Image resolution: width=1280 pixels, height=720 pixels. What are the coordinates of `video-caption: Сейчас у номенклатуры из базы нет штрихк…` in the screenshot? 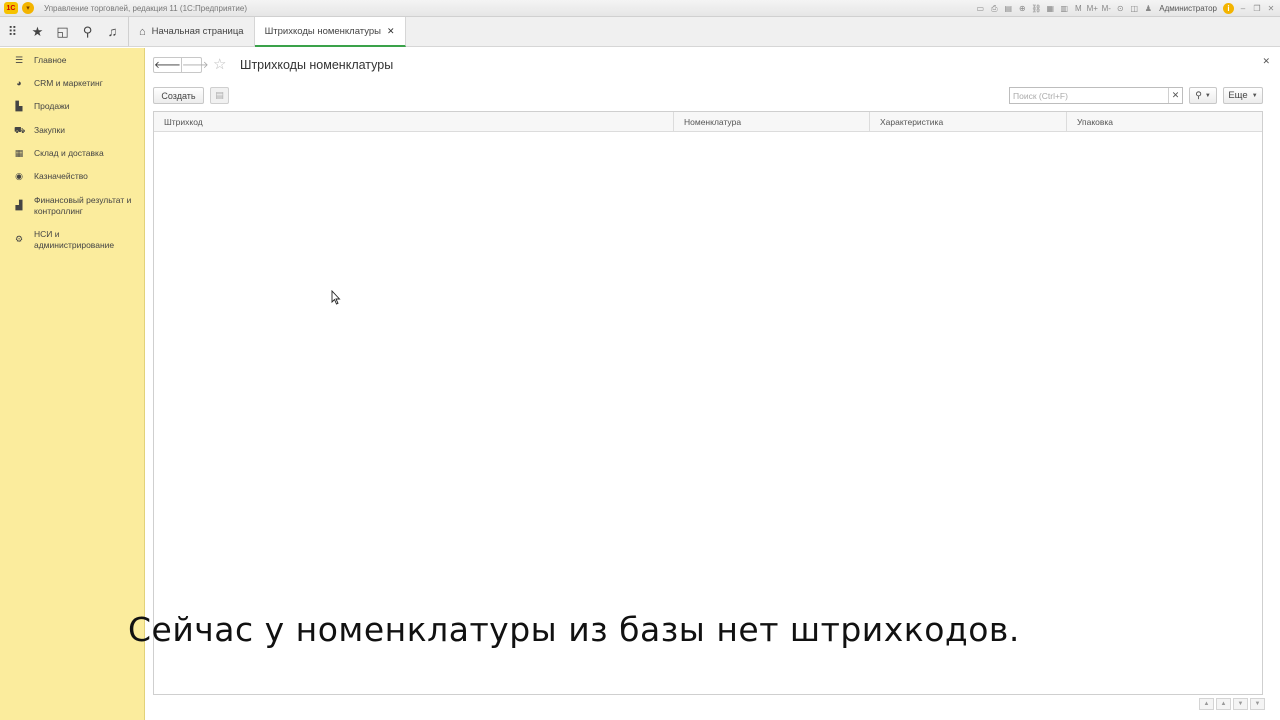 It's located at (574, 629).